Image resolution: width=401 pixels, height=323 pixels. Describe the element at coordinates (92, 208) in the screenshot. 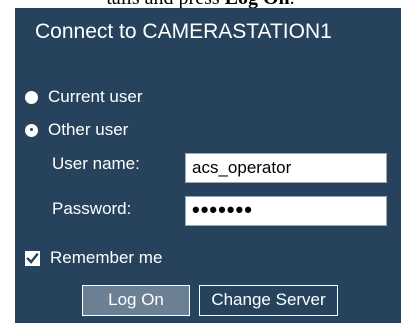

I see `password-label: Password:` at that location.